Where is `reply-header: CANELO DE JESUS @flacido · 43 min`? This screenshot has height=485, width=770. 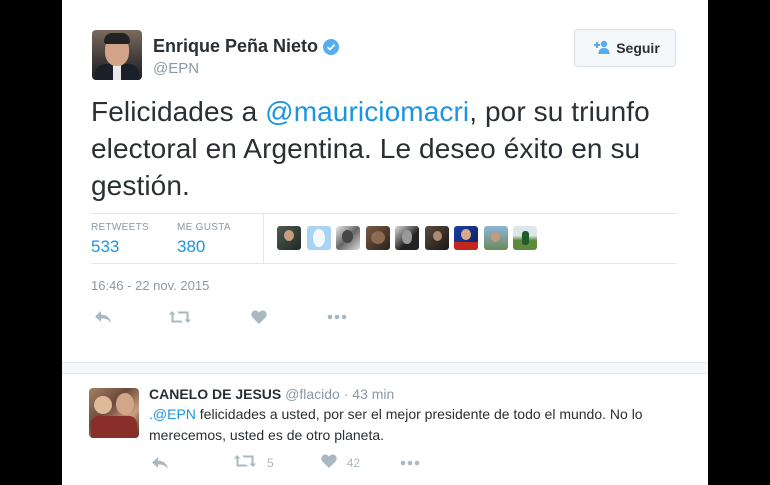 reply-header: CANELO DE JESUS @flacido · 43 min is located at coordinates (271, 394).